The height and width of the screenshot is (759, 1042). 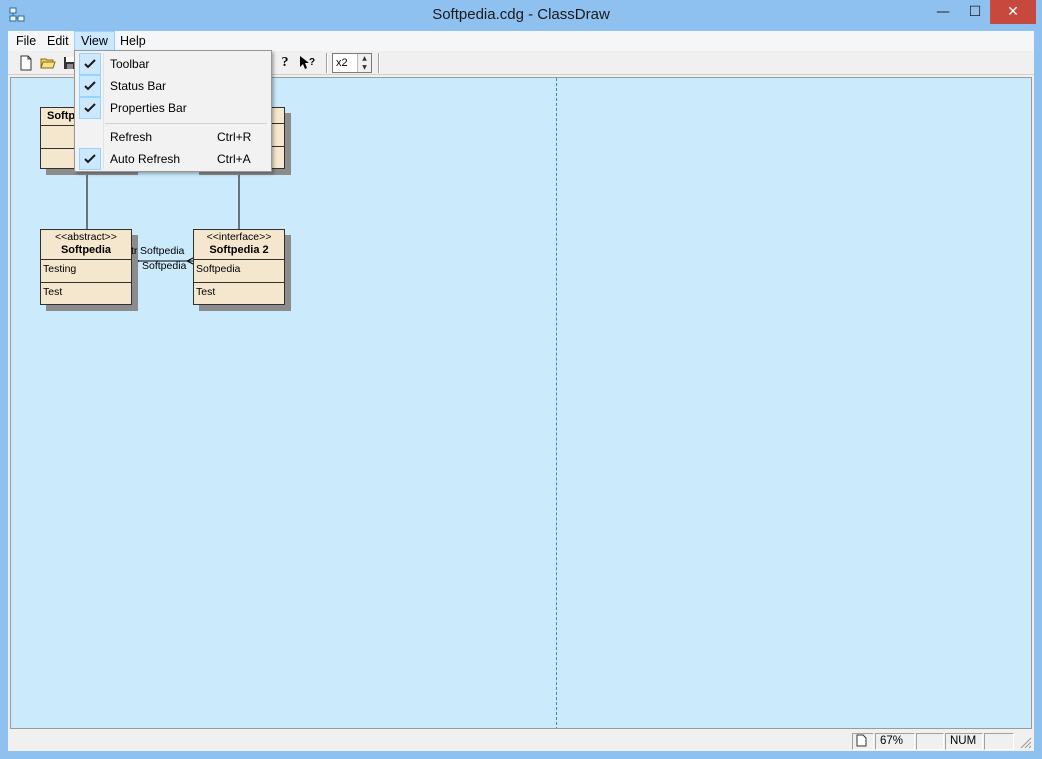 I want to click on view-menu-item-properties-bar: Properties Bar, so click(x=173, y=108).